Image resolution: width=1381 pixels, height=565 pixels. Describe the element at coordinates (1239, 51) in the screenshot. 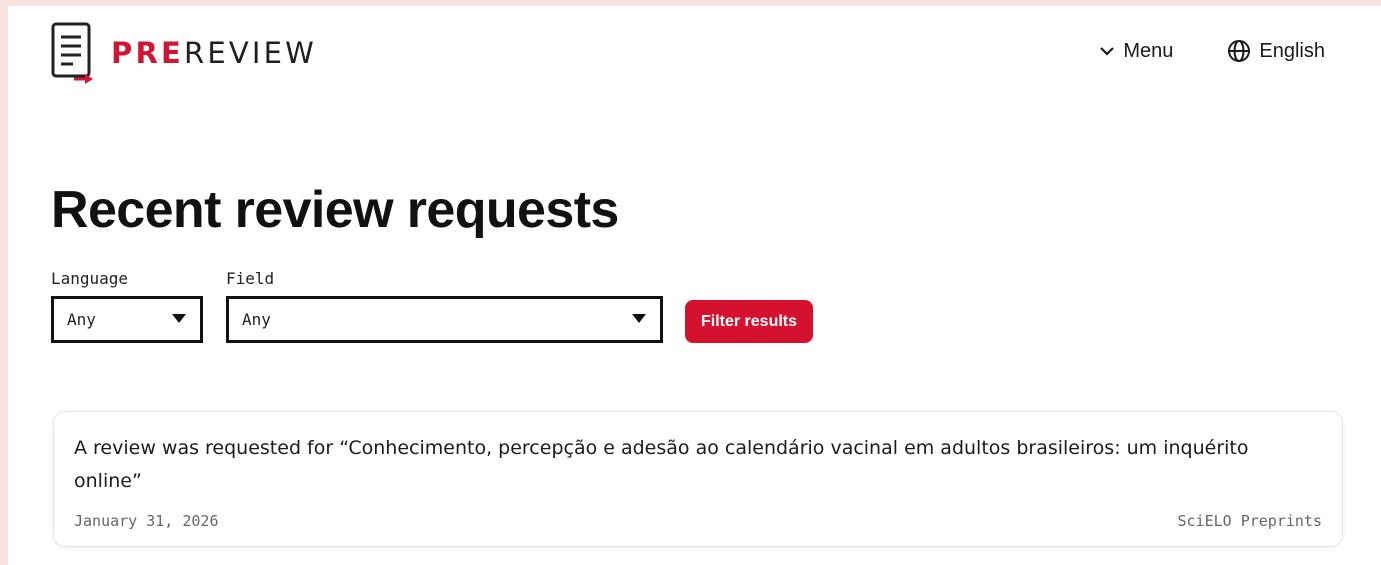

I see `globe-icon` at that location.